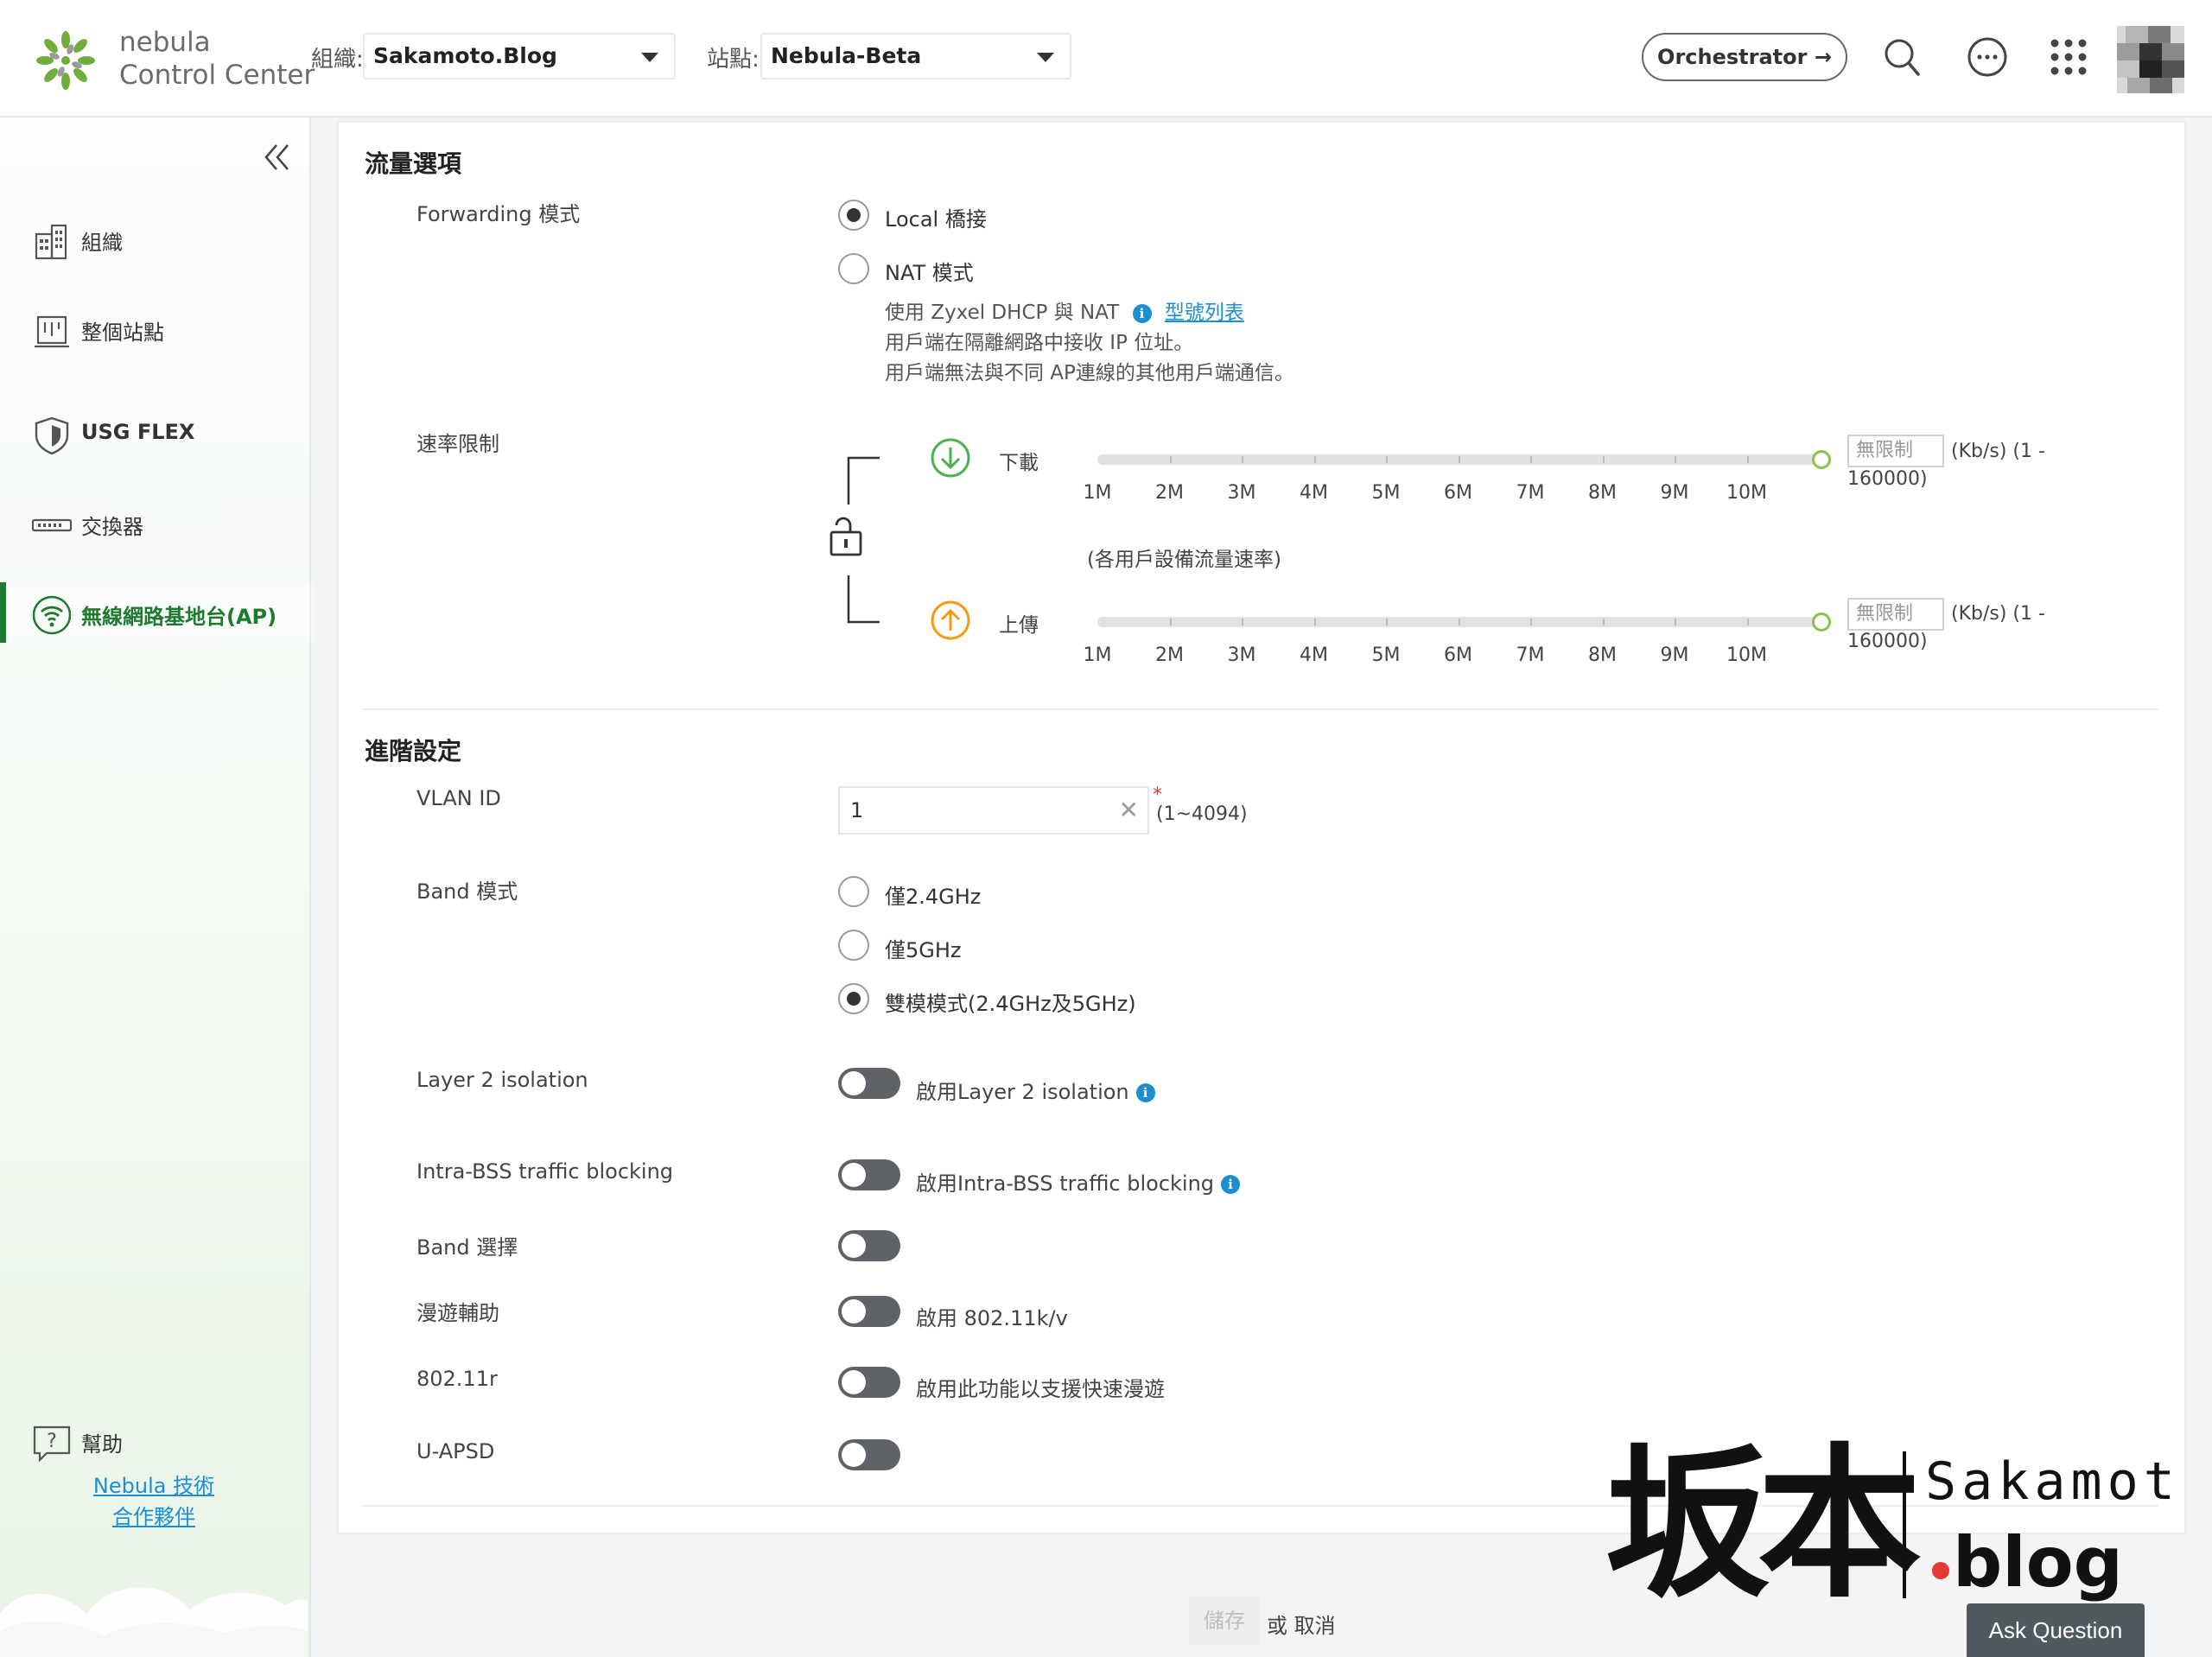 The width and height of the screenshot is (2212, 1657). I want to click on l2-isolation-toggle, so click(869, 1083).